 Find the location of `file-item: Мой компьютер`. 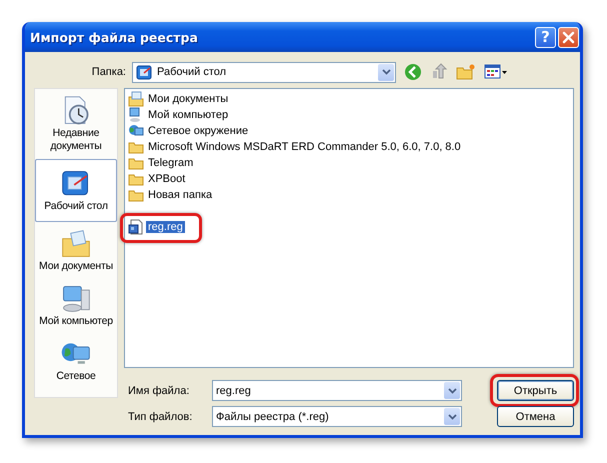

file-item: Мой компьютер is located at coordinates (188, 115).